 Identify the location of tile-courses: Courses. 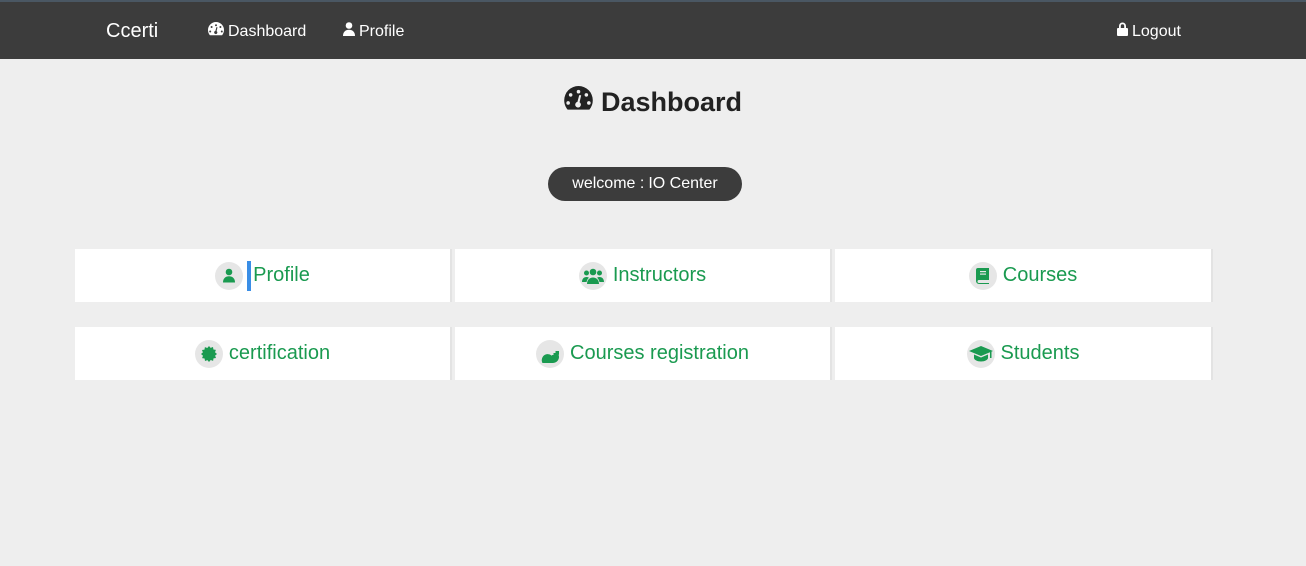
(1024, 275).